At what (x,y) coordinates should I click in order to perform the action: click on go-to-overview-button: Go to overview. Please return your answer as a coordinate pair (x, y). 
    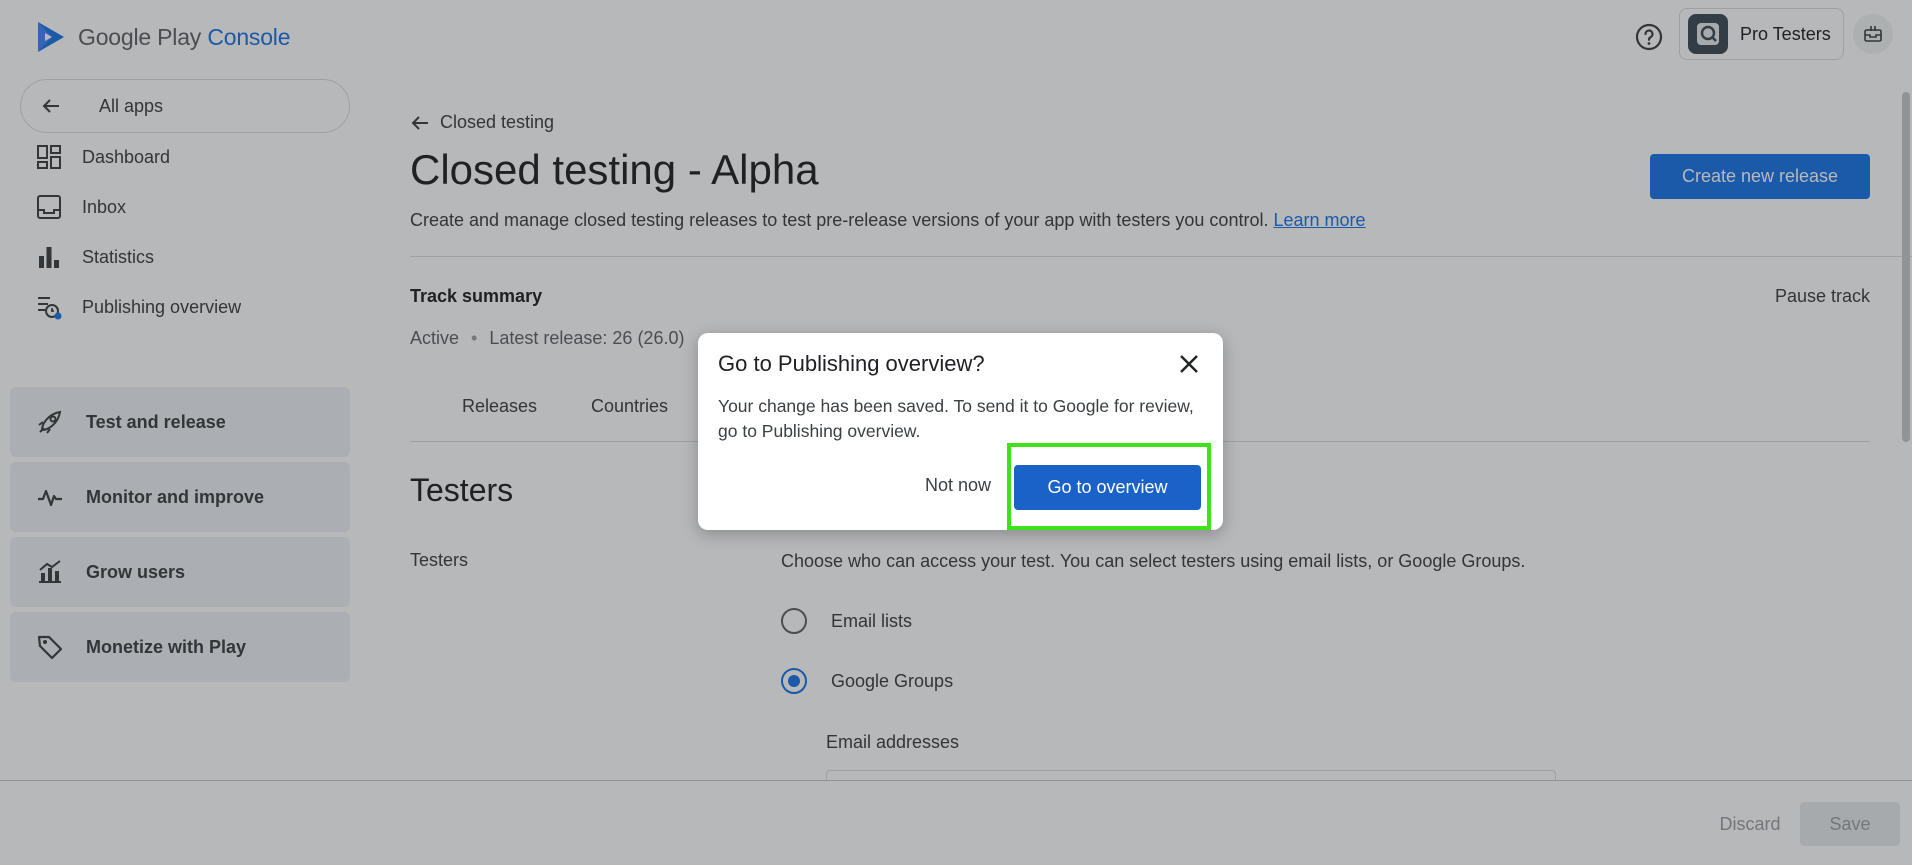
    Looking at the image, I should click on (1107, 487).